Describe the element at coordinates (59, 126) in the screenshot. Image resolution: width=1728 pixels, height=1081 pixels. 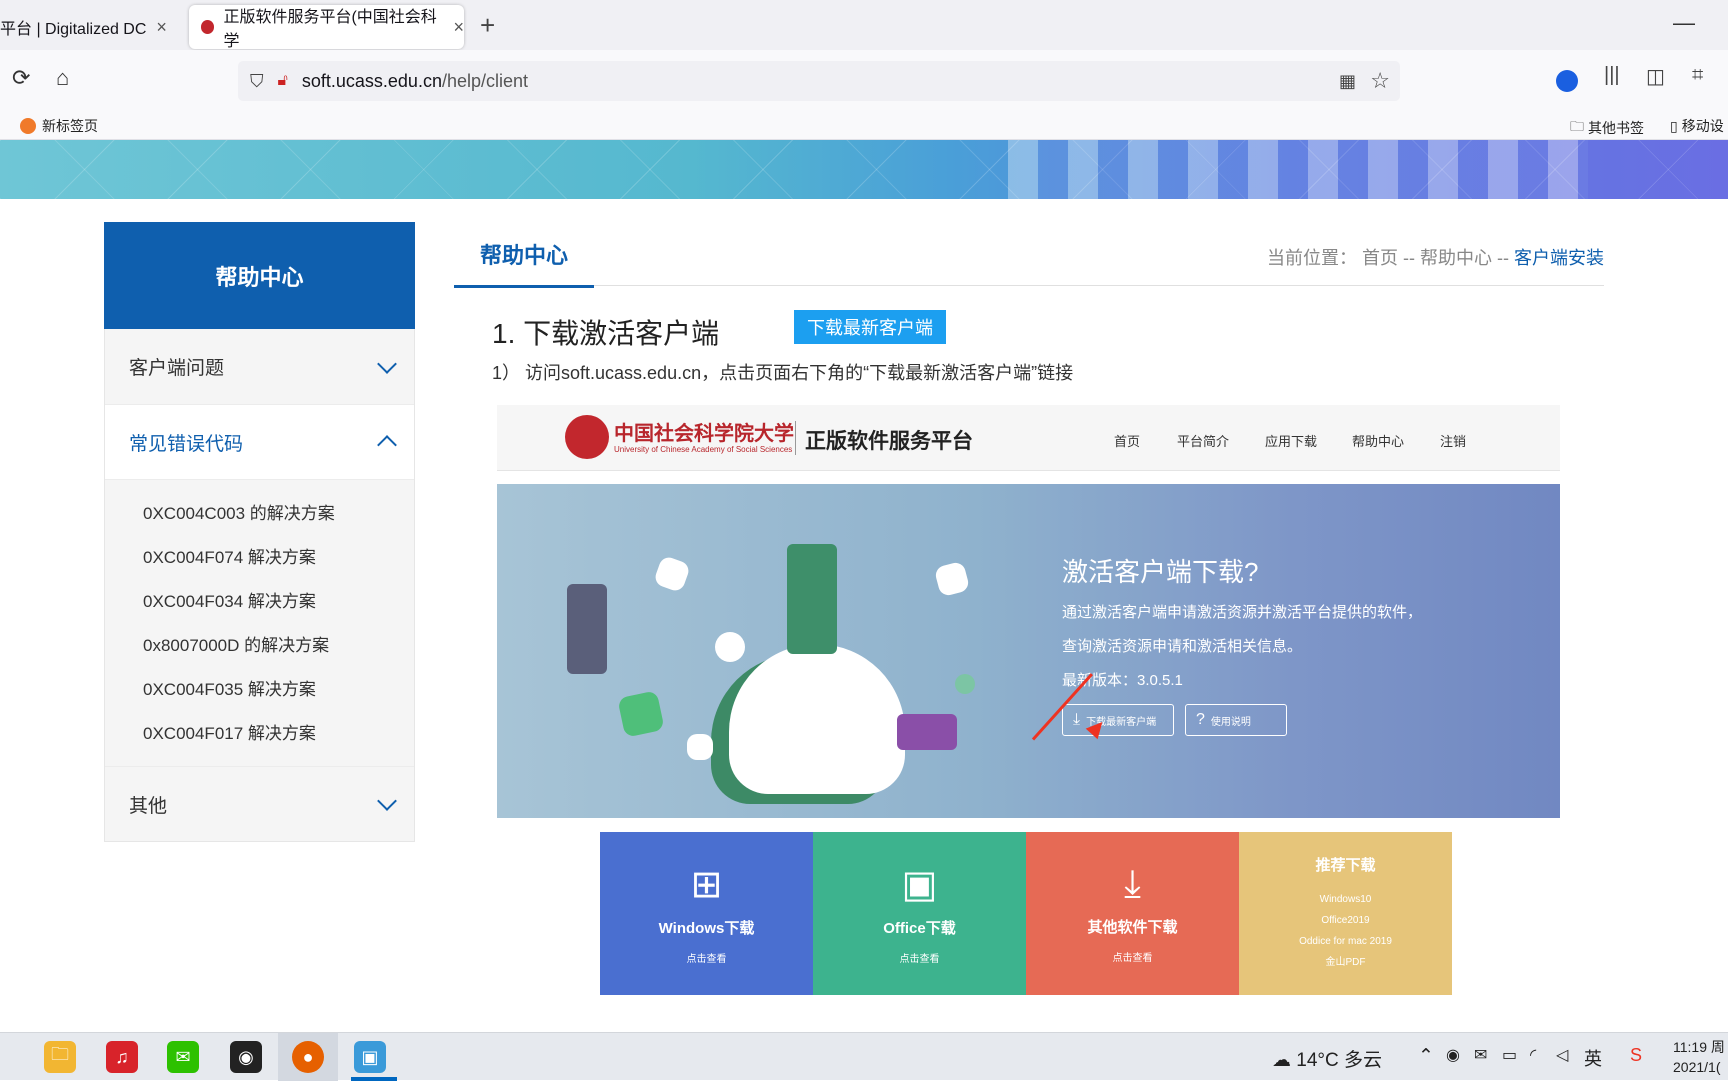
I see `bookmark-new-tab: 新标签页` at that location.